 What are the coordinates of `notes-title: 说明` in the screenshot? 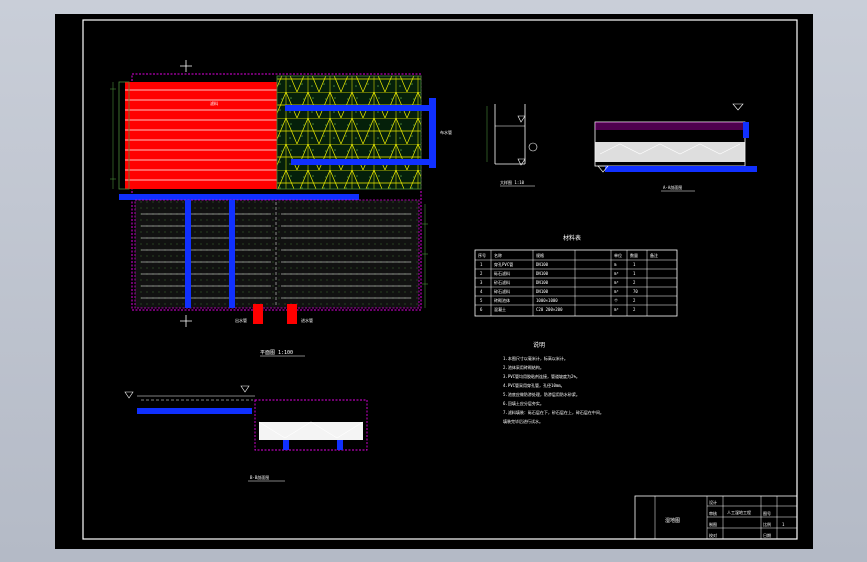 It's located at (539, 345).